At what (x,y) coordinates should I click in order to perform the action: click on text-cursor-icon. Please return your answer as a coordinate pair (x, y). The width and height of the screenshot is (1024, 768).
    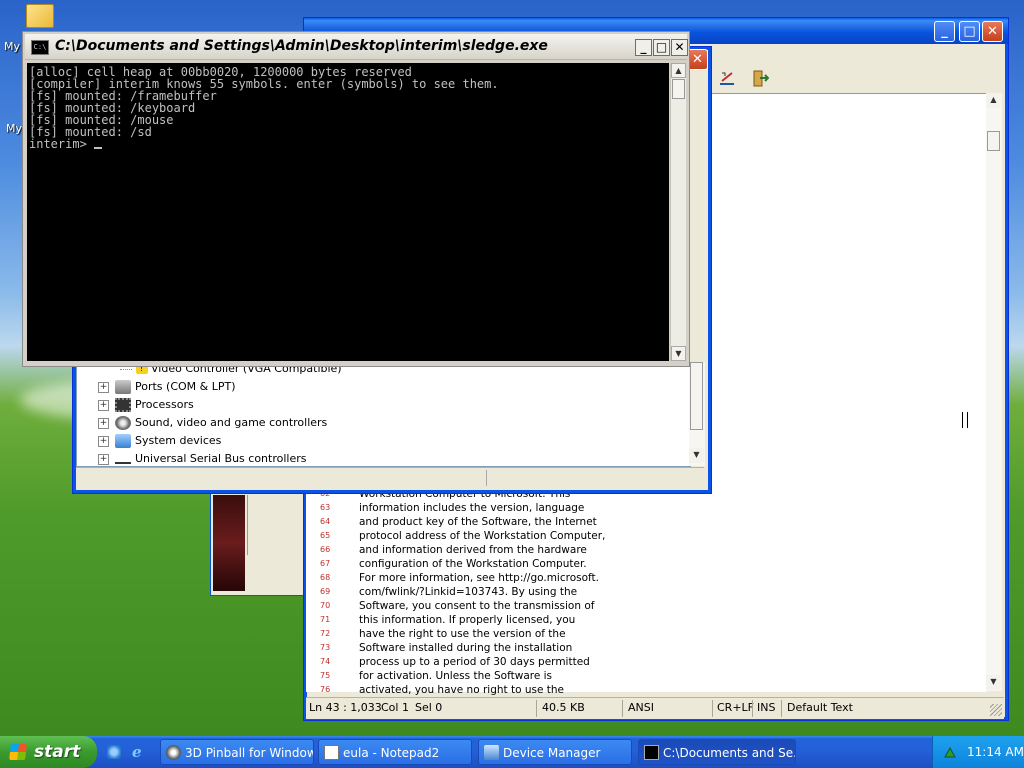
    Looking at the image, I should click on (965, 420).